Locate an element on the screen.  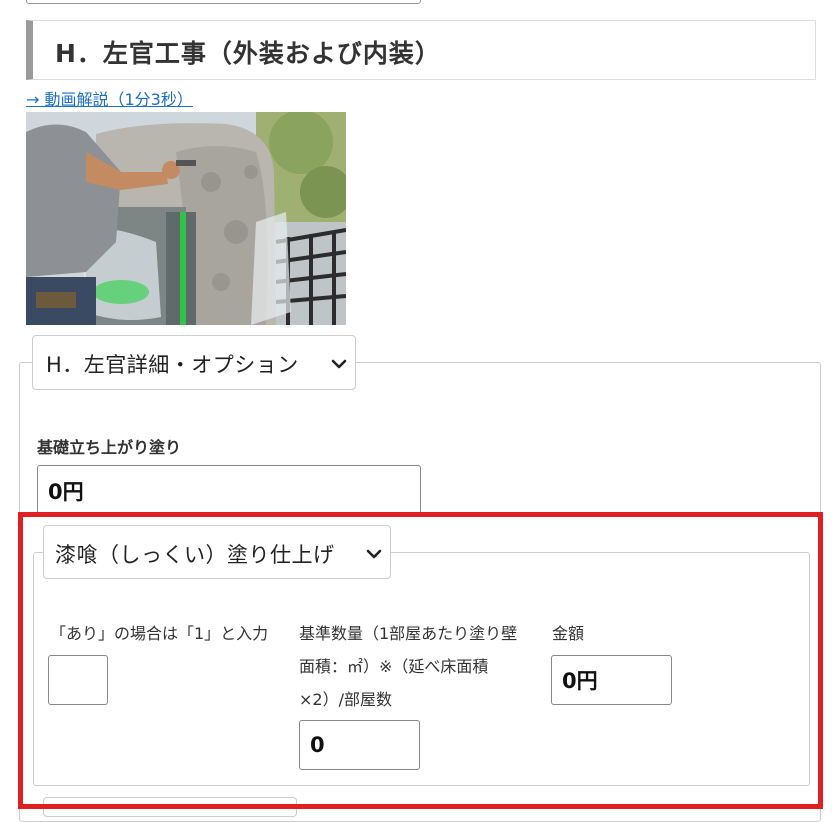
section-heading: H．左官工事（外装および内装） is located at coordinates (421, 50).